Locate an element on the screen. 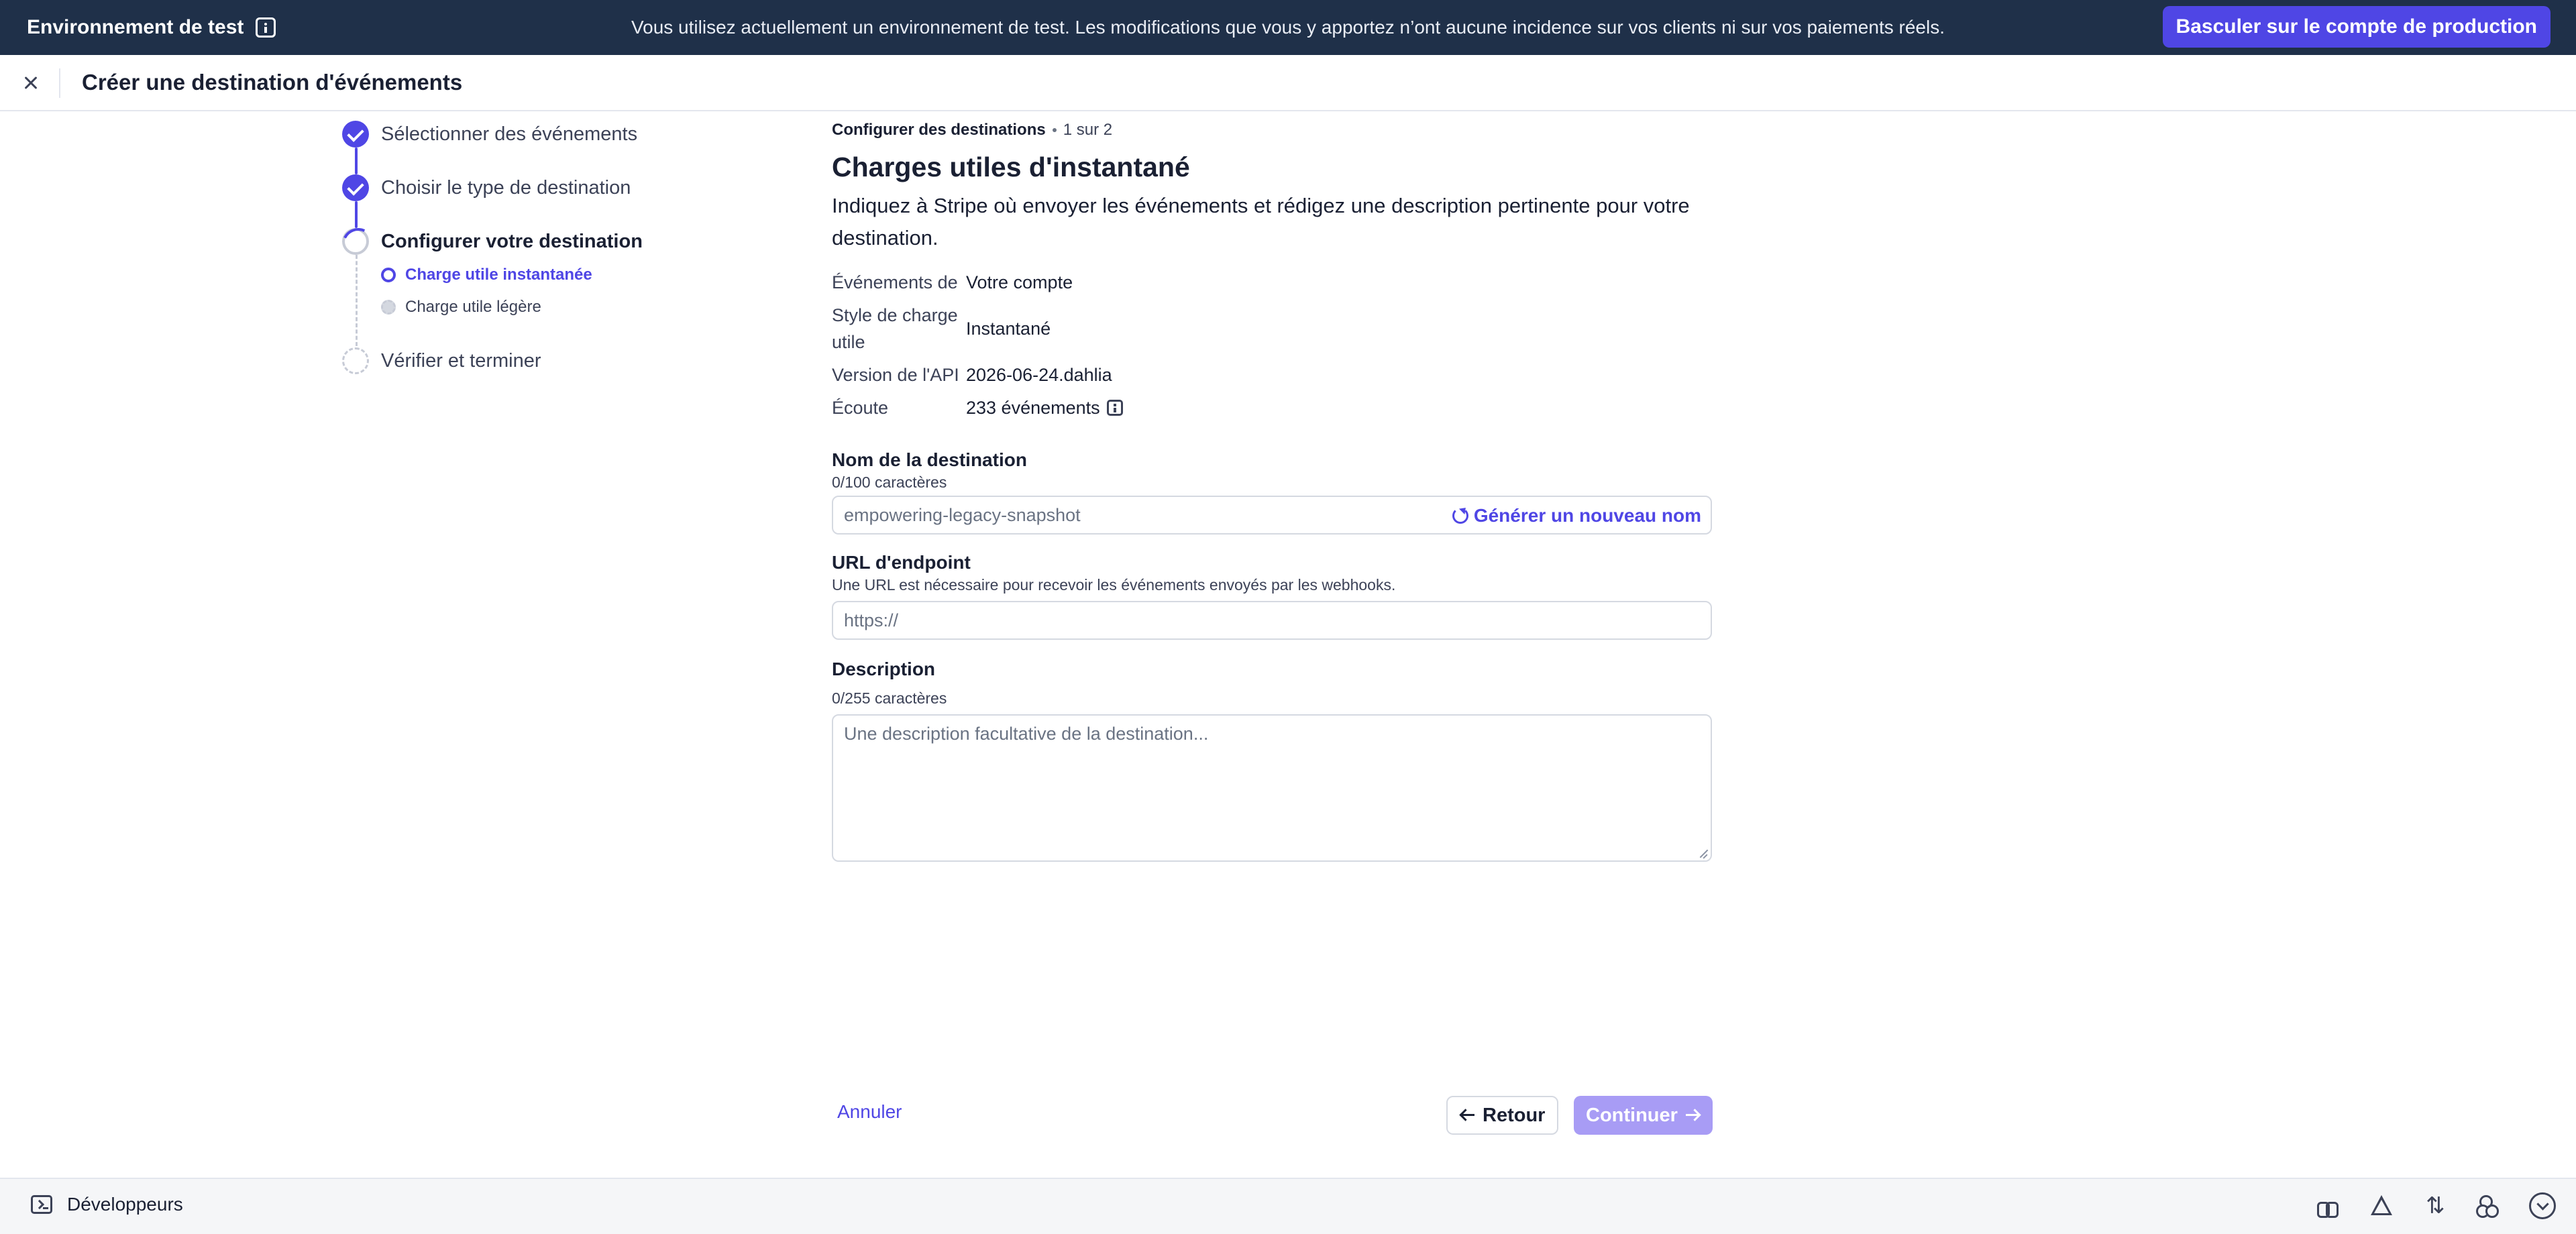 This screenshot has width=2576, height=1234. stepper-connector-dashed is located at coordinates (357, 300).